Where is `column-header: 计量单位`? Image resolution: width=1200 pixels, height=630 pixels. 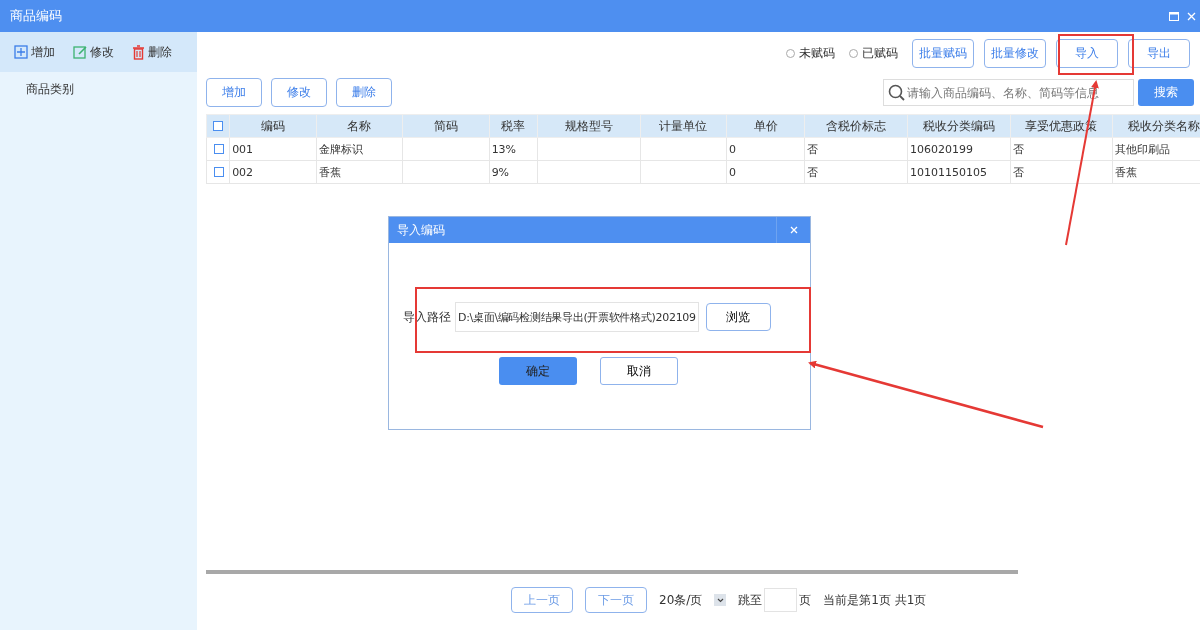 column-header: 计量单位 is located at coordinates (683, 126).